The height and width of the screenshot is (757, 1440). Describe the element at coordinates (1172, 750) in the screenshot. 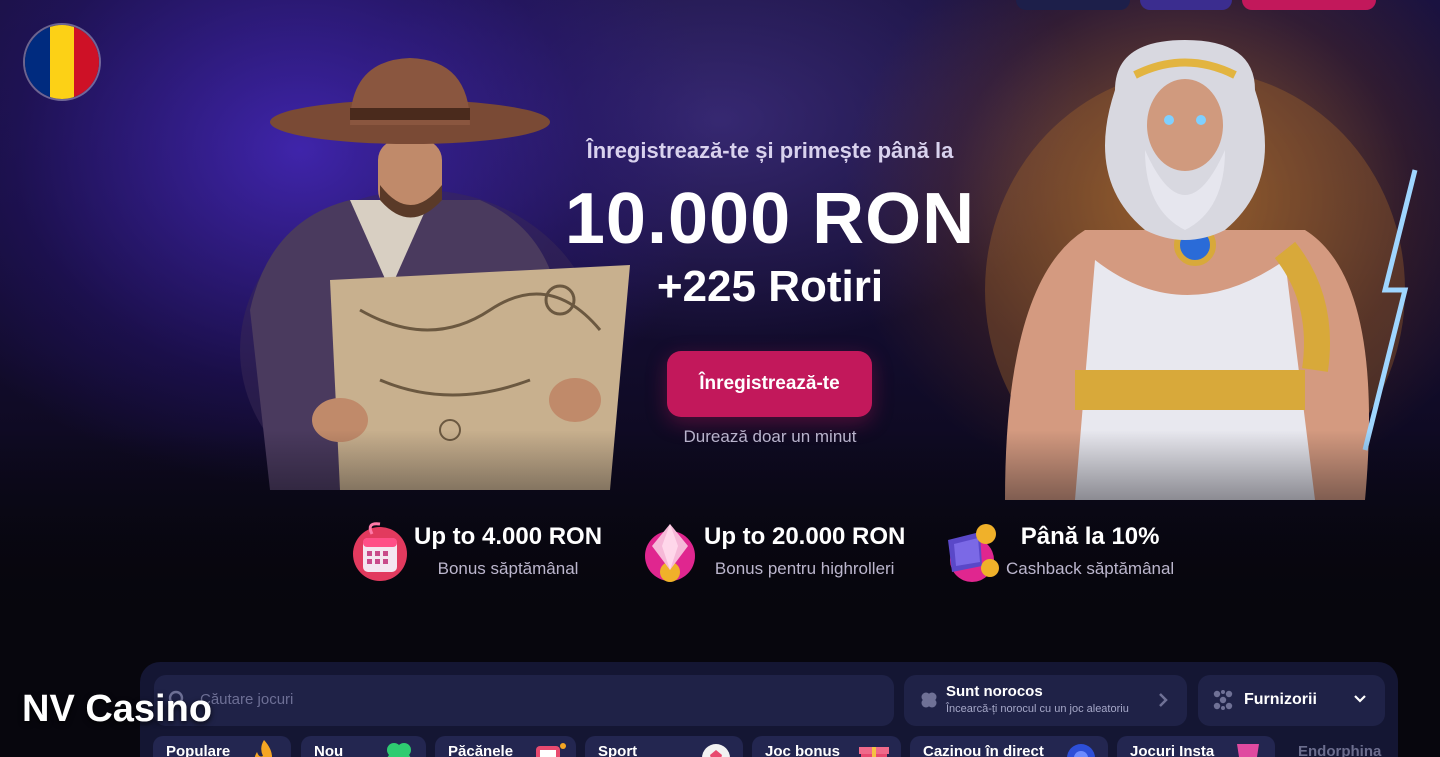

I see `tab-label: Jocuri Insta` at that location.